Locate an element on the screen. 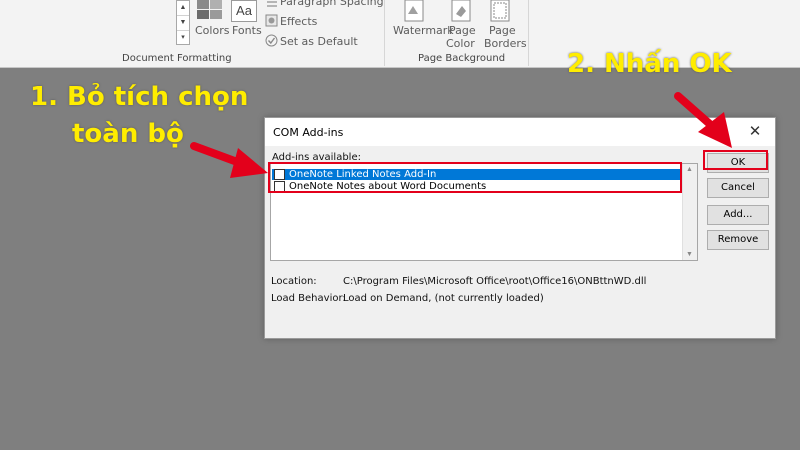 The image size is (800, 450). page-color-label-1: Page is located at coordinates (462, 30).